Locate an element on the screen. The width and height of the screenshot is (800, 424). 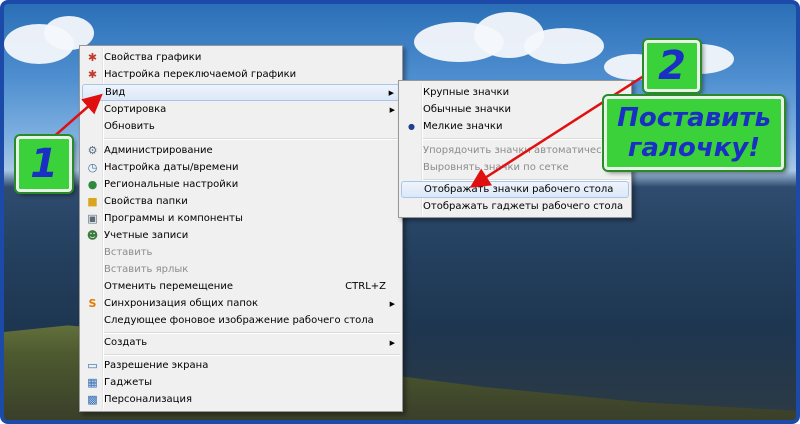
menu-item-label: Настройка переключаемой графики is located at coordinates (200, 74).